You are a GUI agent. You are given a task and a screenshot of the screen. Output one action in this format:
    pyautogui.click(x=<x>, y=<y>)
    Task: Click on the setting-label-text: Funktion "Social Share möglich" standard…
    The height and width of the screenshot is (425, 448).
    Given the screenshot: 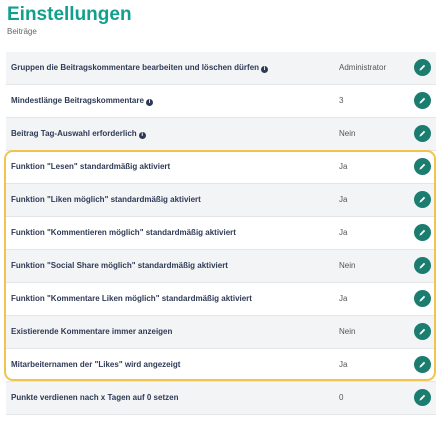 What is the action you would take?
    pyautogui.click(x=119, y=265)
    